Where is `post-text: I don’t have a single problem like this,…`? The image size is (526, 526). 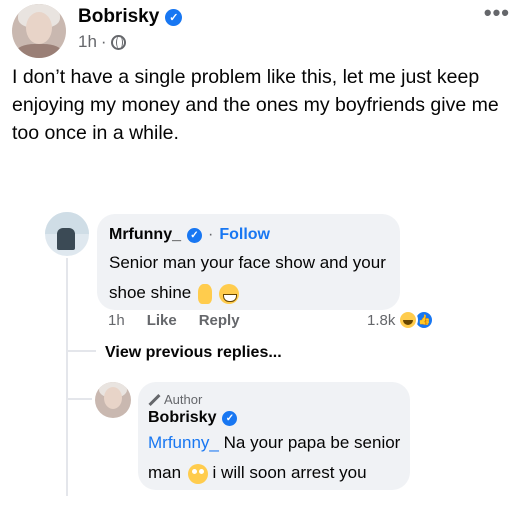
post-text: I don’t have a single problem like this,… is located at coordinates (255, 105).